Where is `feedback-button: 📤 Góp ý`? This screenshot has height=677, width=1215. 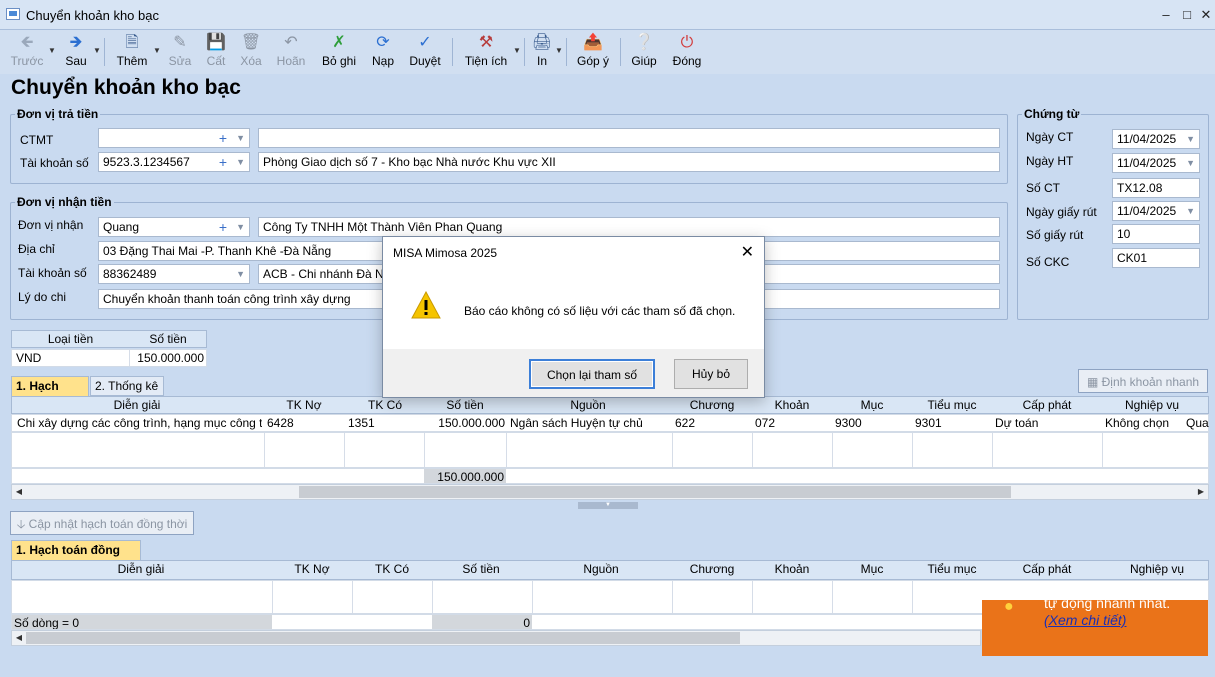 feedback-button: 📤 Góp ý is located at coordinates (593, 52).